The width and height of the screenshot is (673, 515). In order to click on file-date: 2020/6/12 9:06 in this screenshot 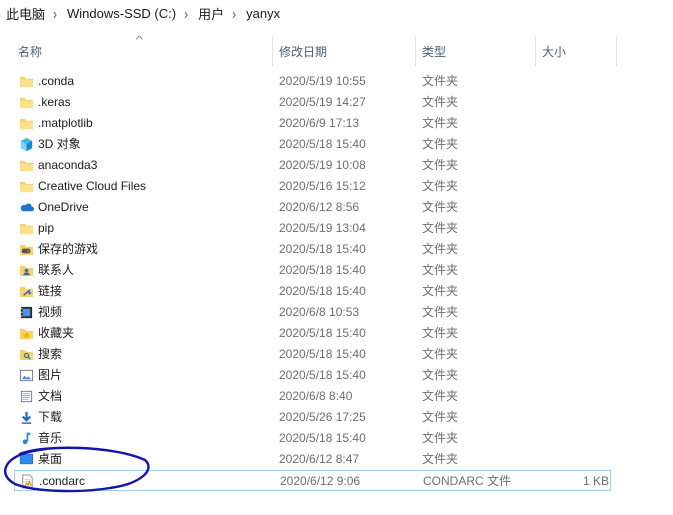, I will do `click(320, 481)`.